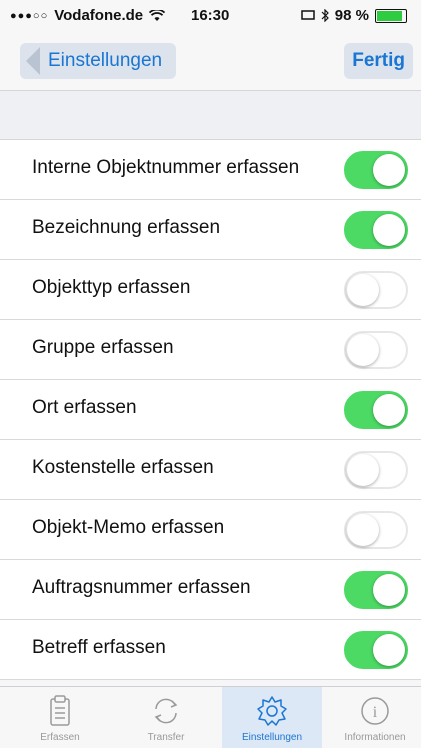 This screenshot has width=421, height=748. I want to click on settings-row: Gruppe erfassen, so click(210, 350).